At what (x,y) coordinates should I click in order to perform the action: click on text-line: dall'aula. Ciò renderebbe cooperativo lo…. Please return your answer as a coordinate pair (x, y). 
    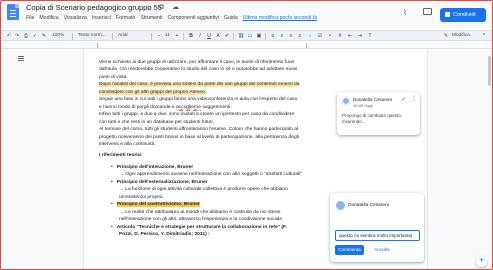
    Looking at the image, I should click on (198, 70).